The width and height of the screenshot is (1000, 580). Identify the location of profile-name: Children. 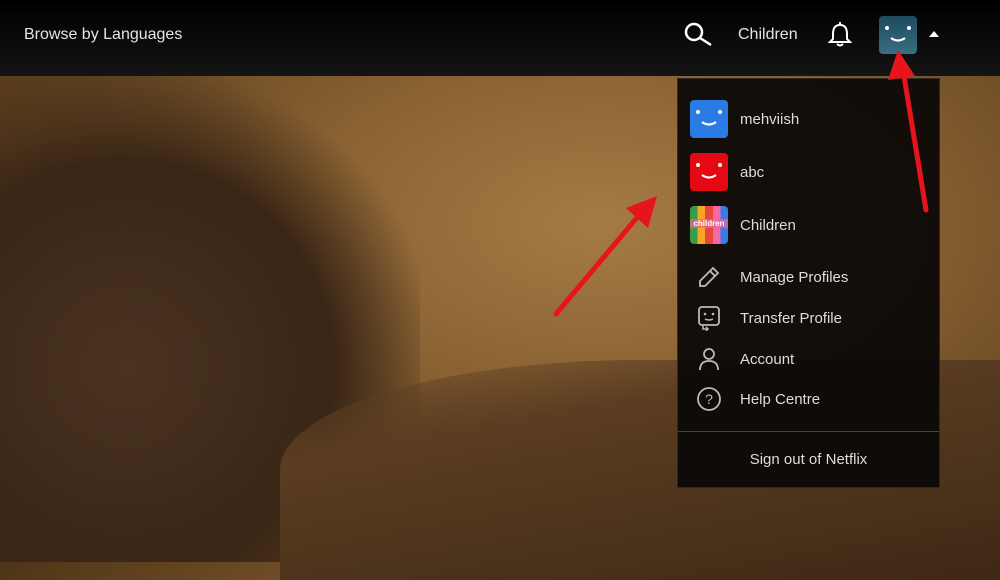
(768, 225).